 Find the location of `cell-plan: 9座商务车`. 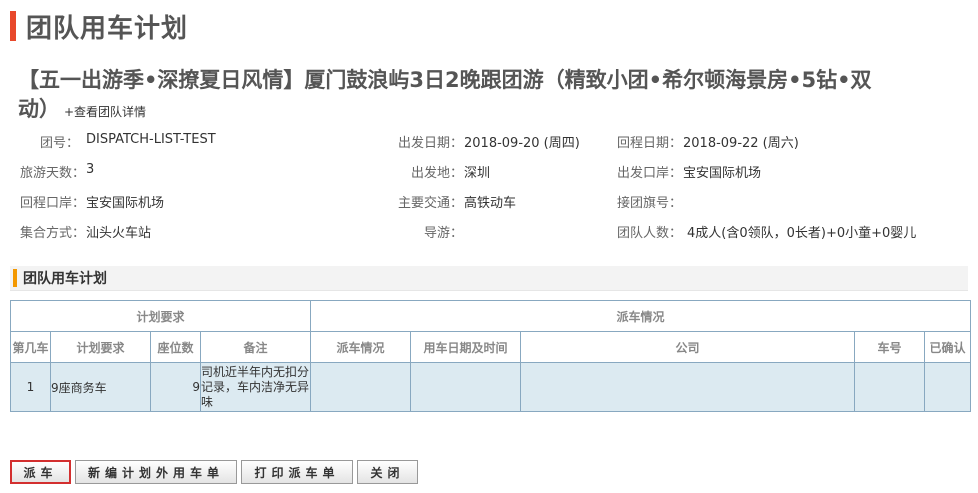

cell-plan: 9座商务车 is located at coordinates (100, 387).